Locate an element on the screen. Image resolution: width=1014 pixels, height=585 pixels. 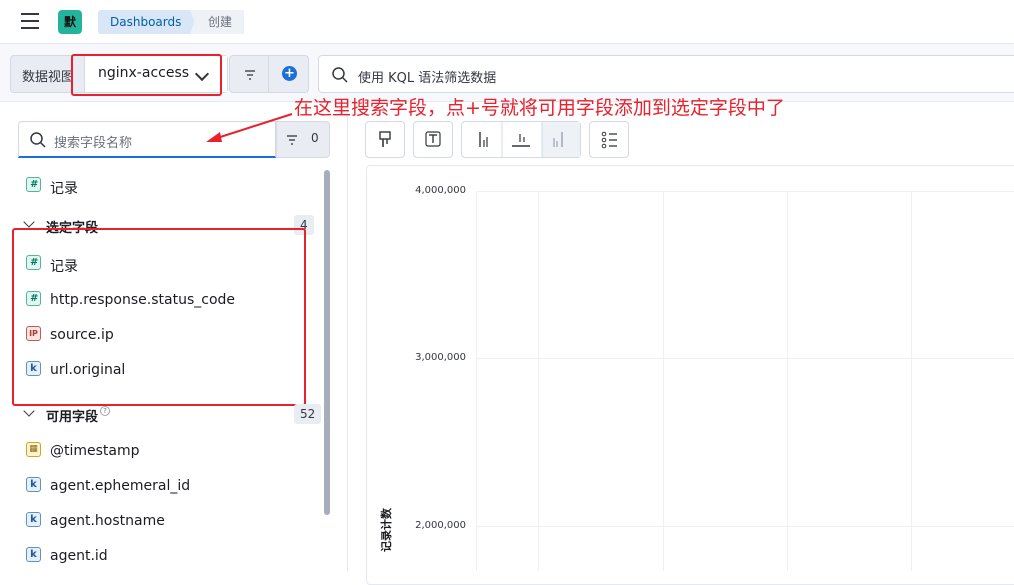
text-icon is located at coordinates (433, 139).